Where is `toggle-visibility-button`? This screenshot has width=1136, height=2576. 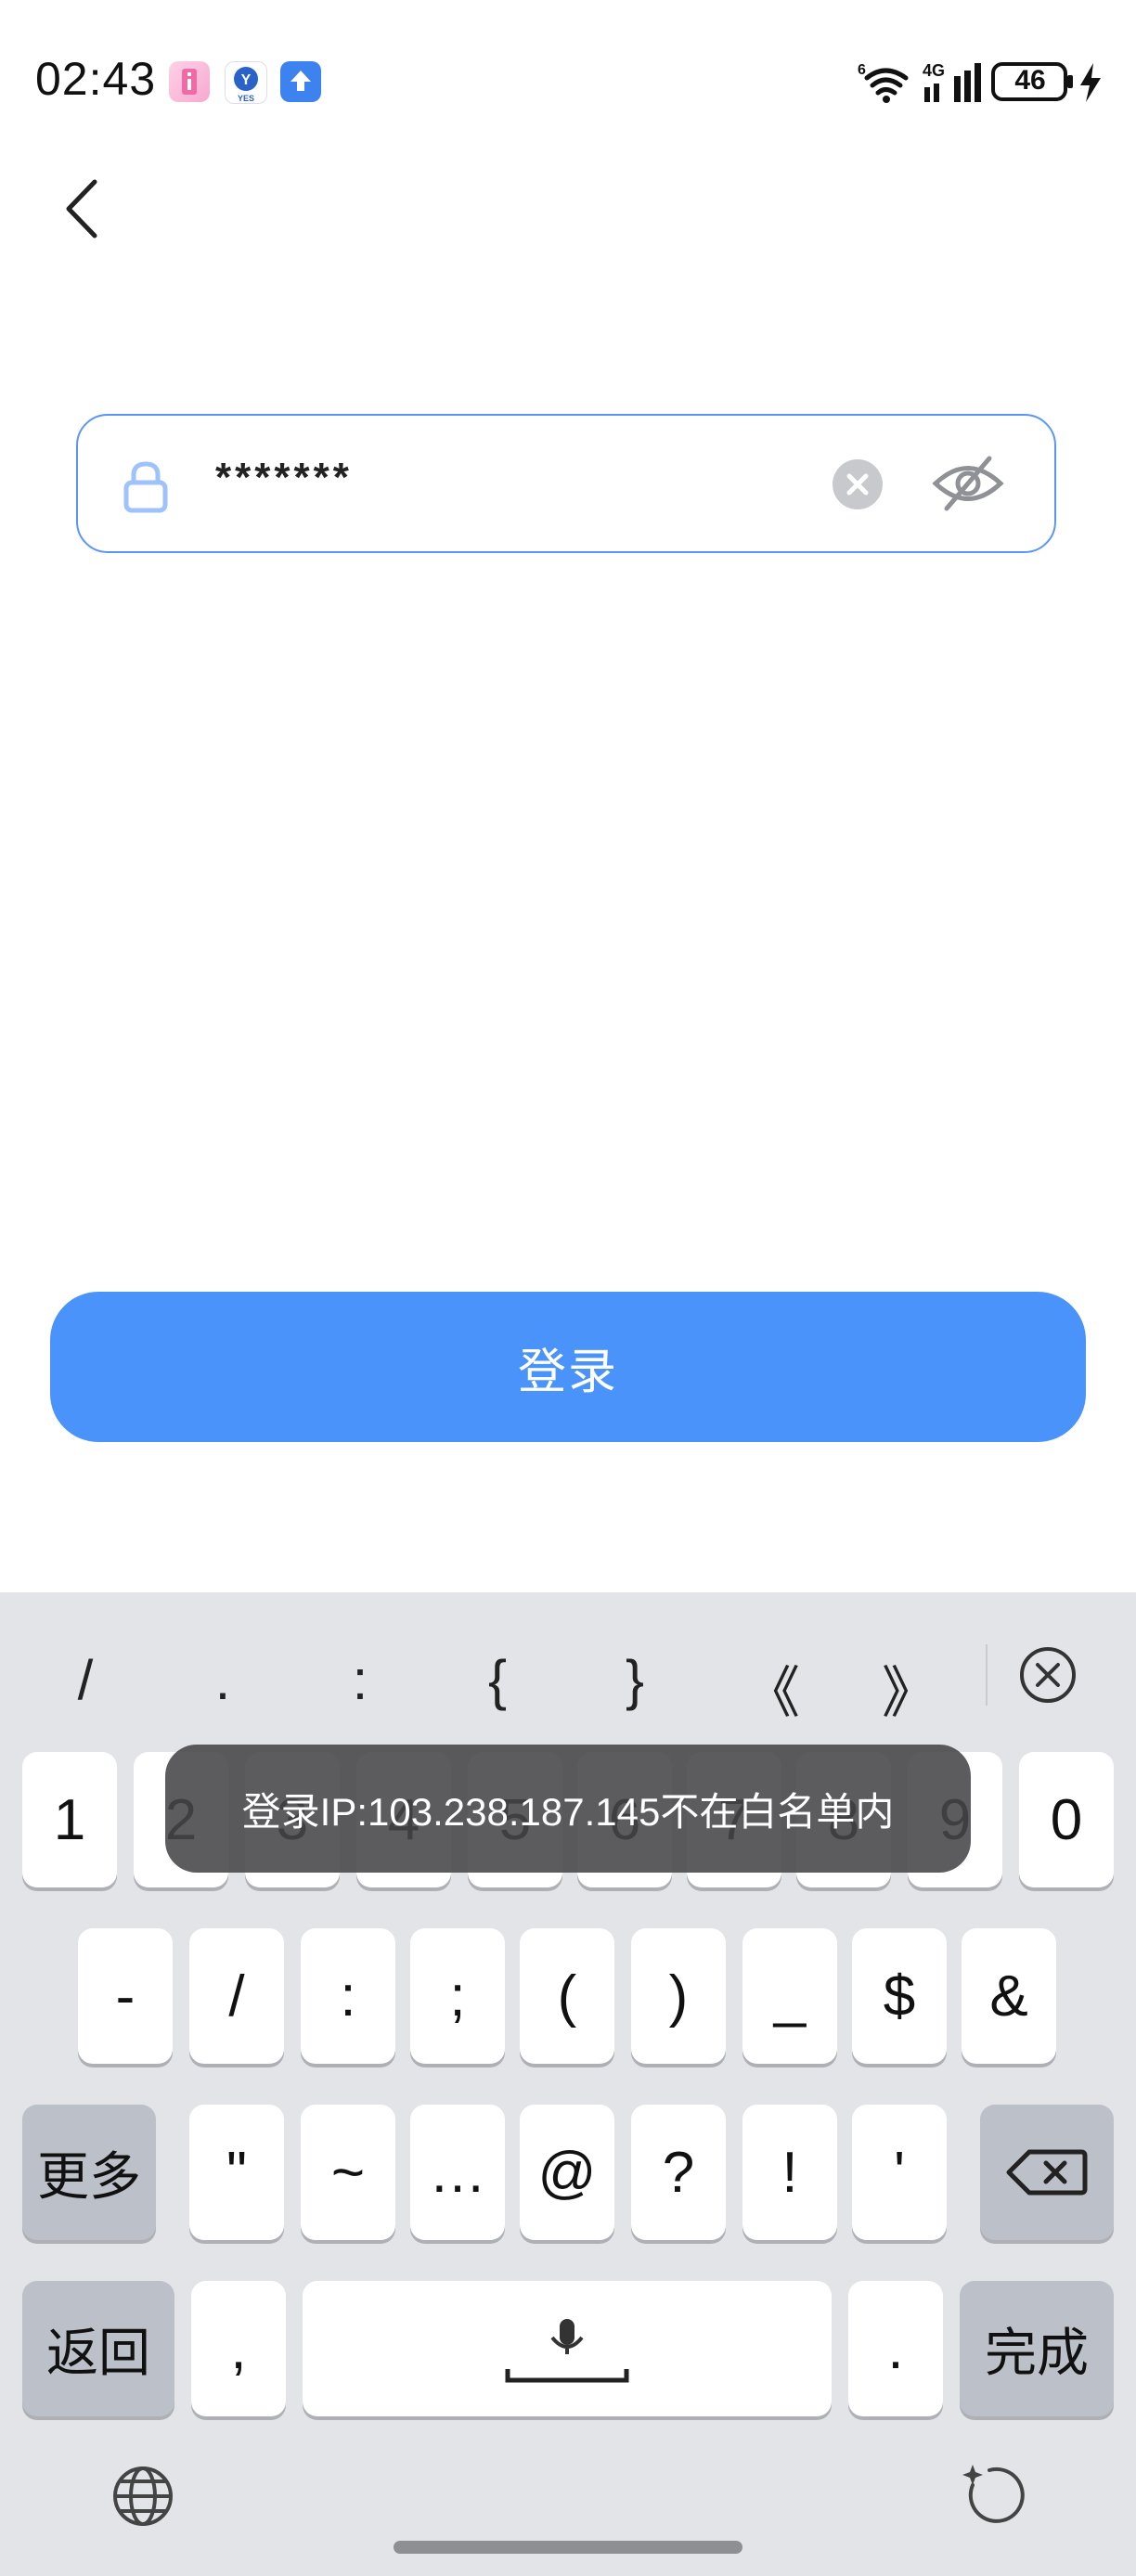
toggle-visibility-button is located at coordinates (968, 483).